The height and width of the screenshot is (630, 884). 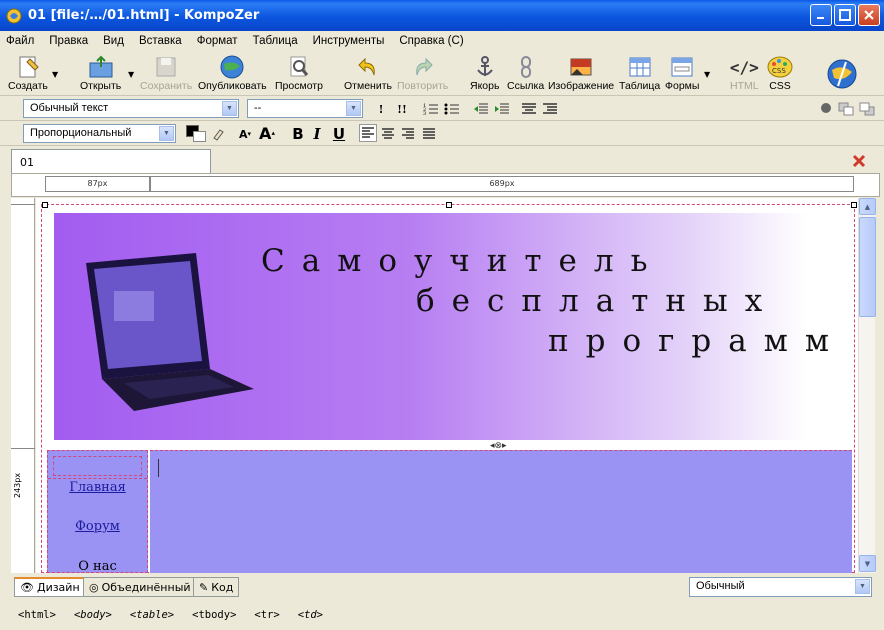 What do you see at coordinates (744, 67) in the screenshot?
I see `html-tag-icon: </>` at bounding box center [744, 67].